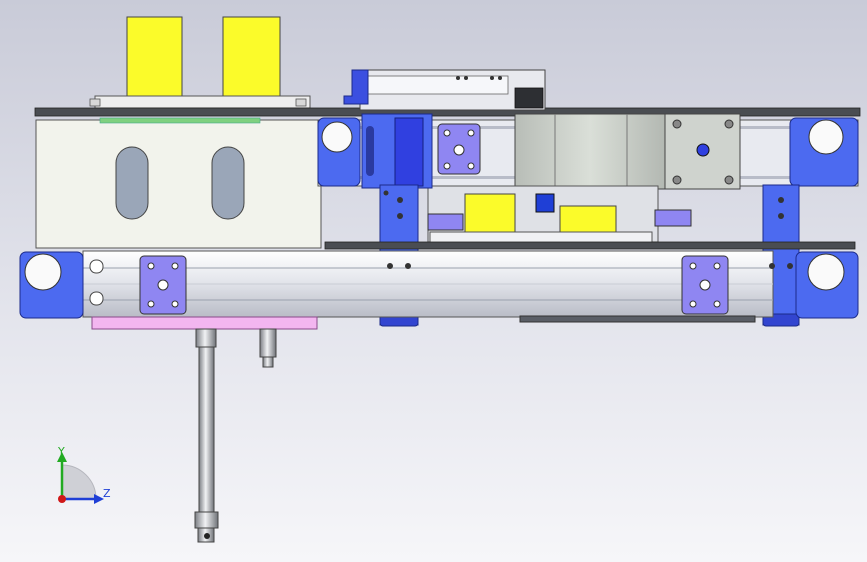 This screenshot has height=562, width=867. Describe the element at coordinates (107, 493) in the screenshot. I see `axis-label-z: Z` at that location.